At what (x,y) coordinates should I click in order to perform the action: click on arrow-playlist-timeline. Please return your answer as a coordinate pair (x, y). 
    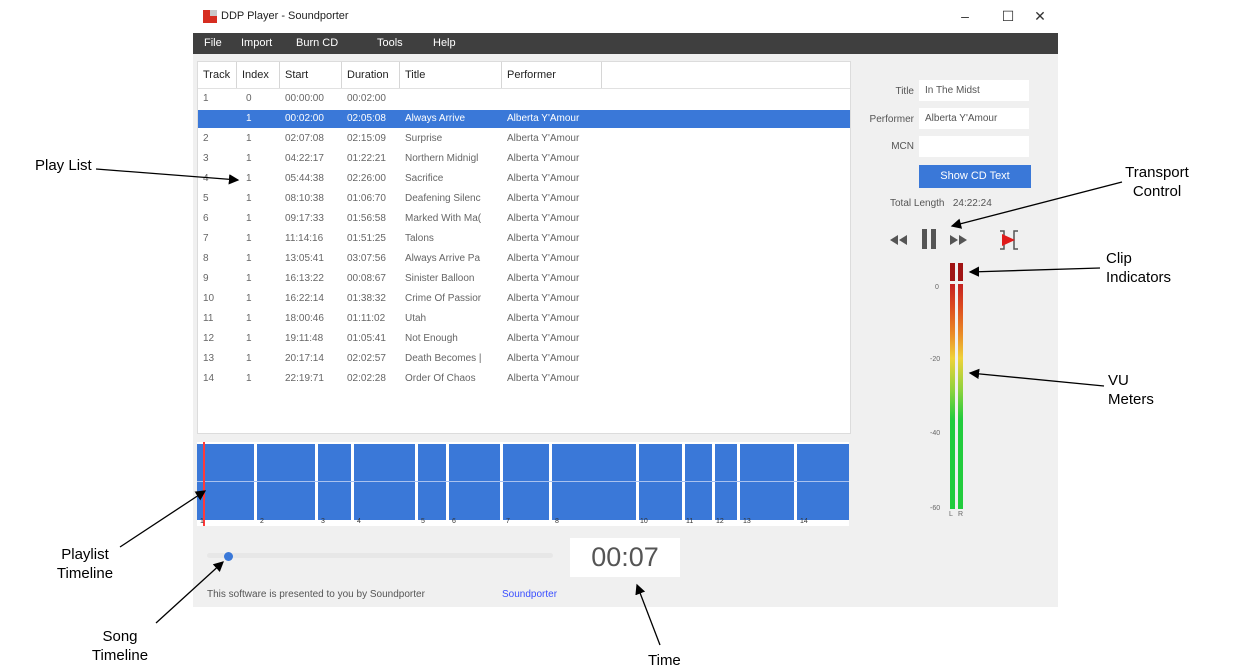
    Looking at the image, I should click on (163, 519).